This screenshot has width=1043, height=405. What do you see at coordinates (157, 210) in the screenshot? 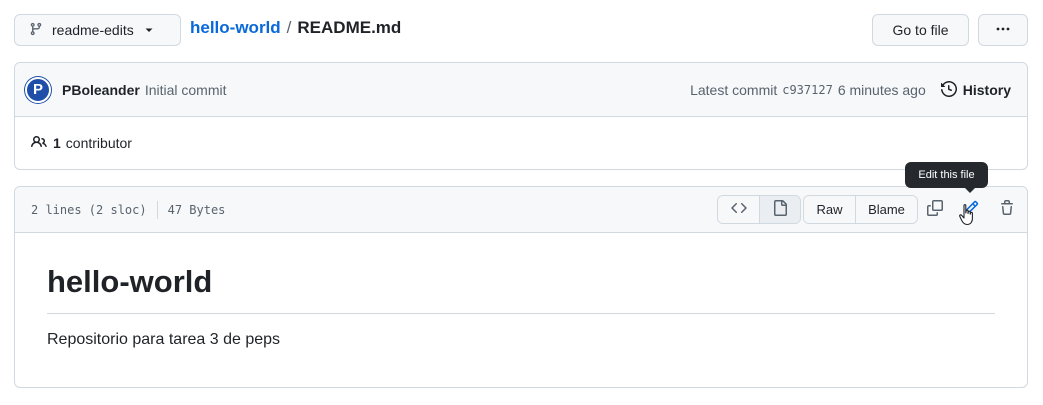
I see `file-info-divider` at bounding box center [157, 210].